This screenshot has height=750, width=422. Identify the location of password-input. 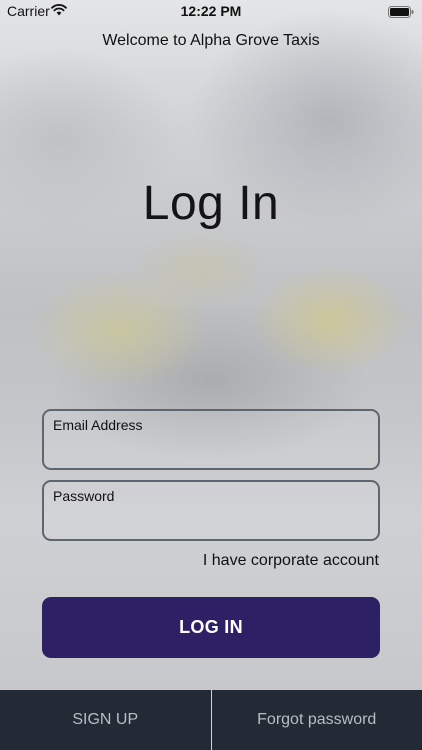
(210, 521).